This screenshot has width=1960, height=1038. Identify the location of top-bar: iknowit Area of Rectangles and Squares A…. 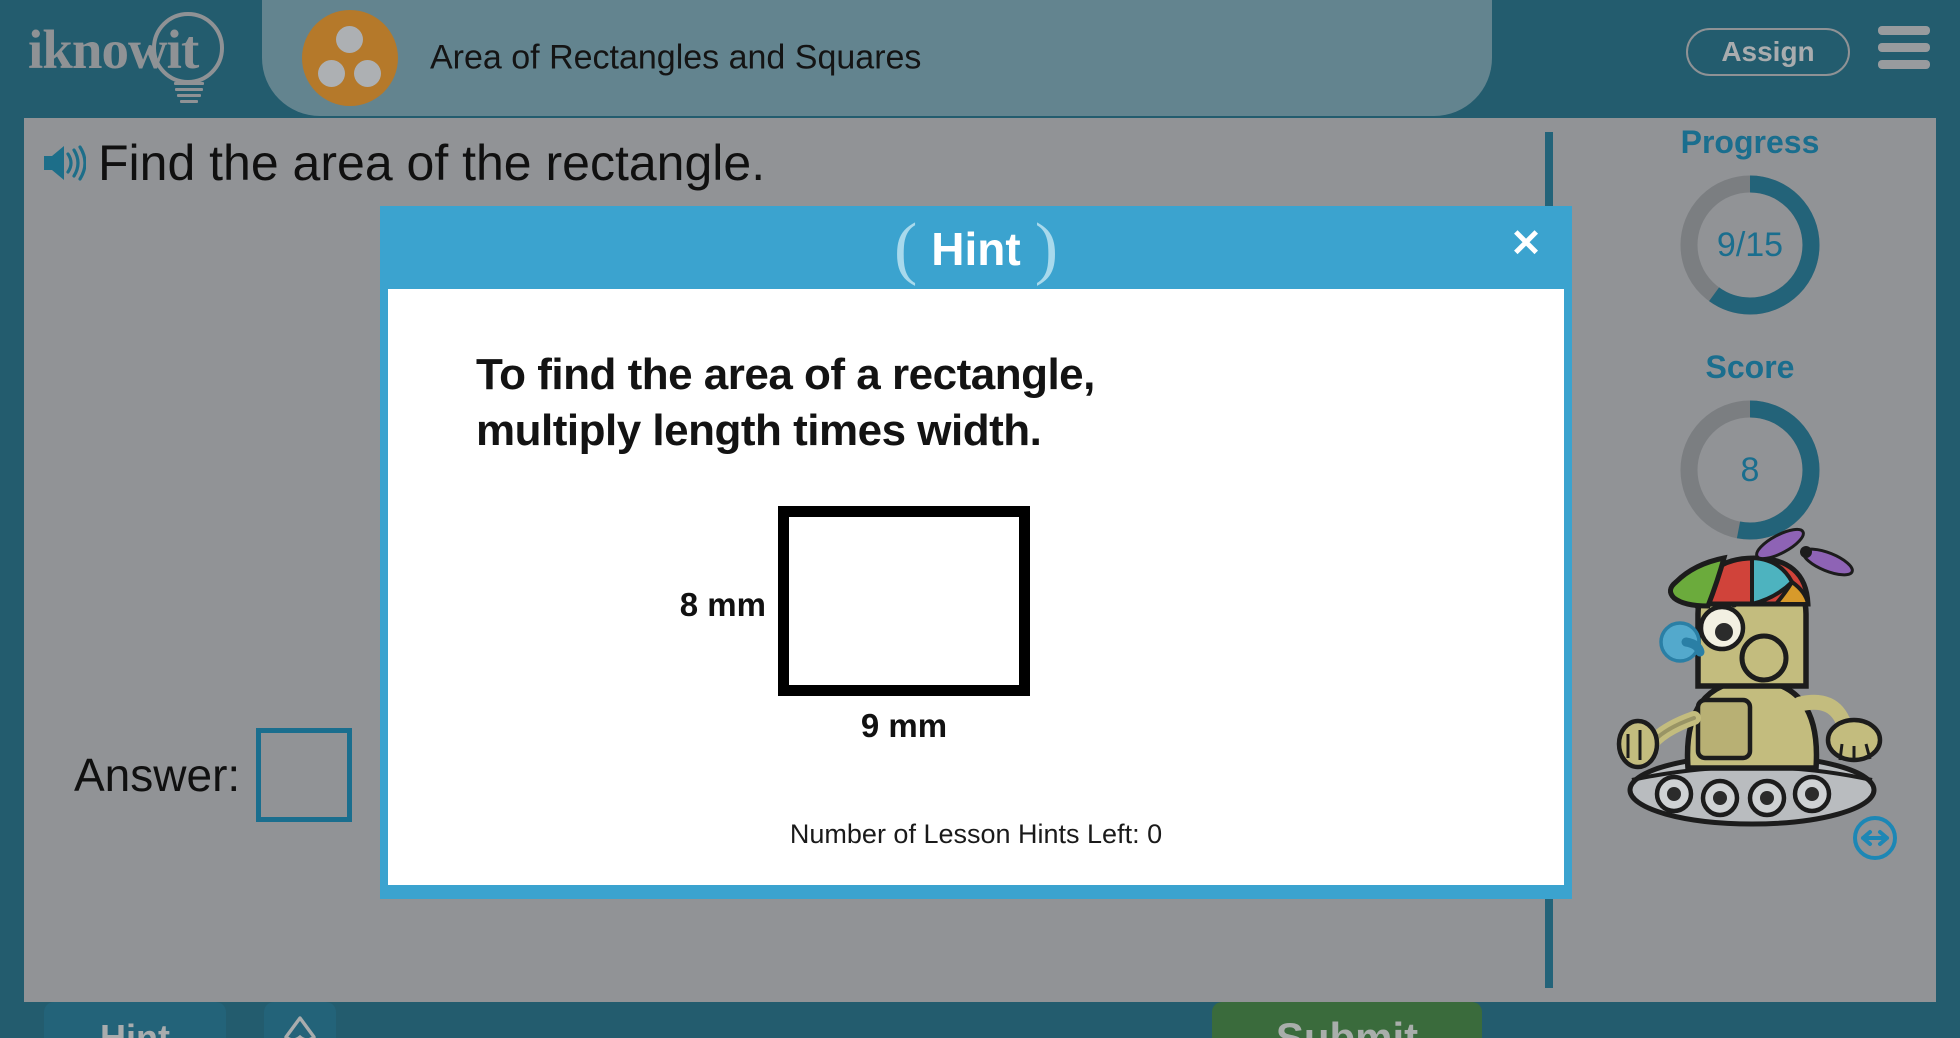
(980, 59).